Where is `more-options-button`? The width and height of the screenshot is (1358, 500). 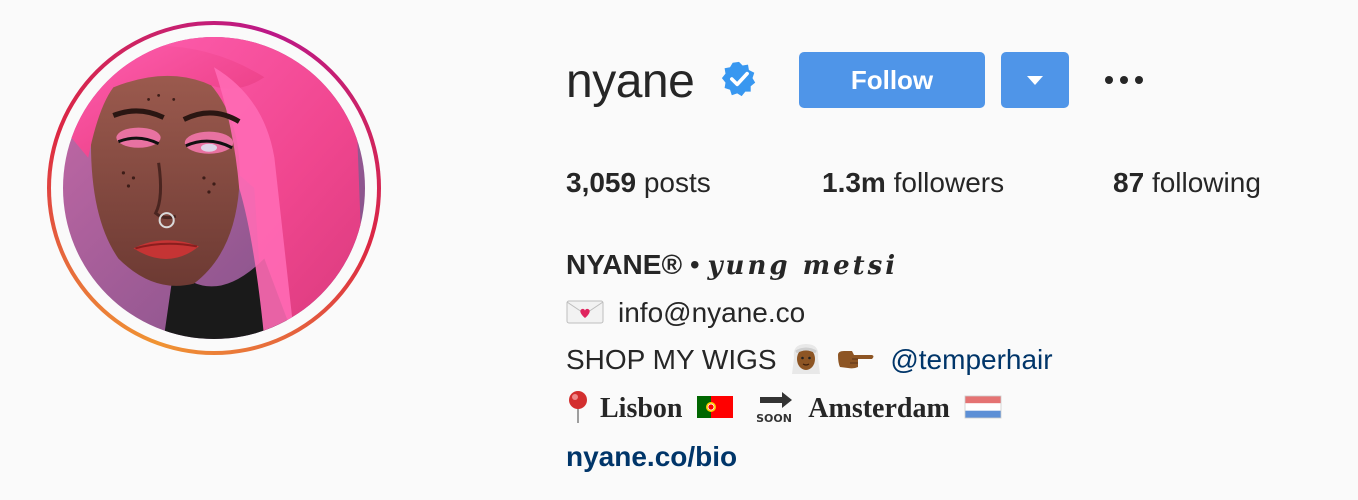 more-options-button is located at coordinates (1124, 80).